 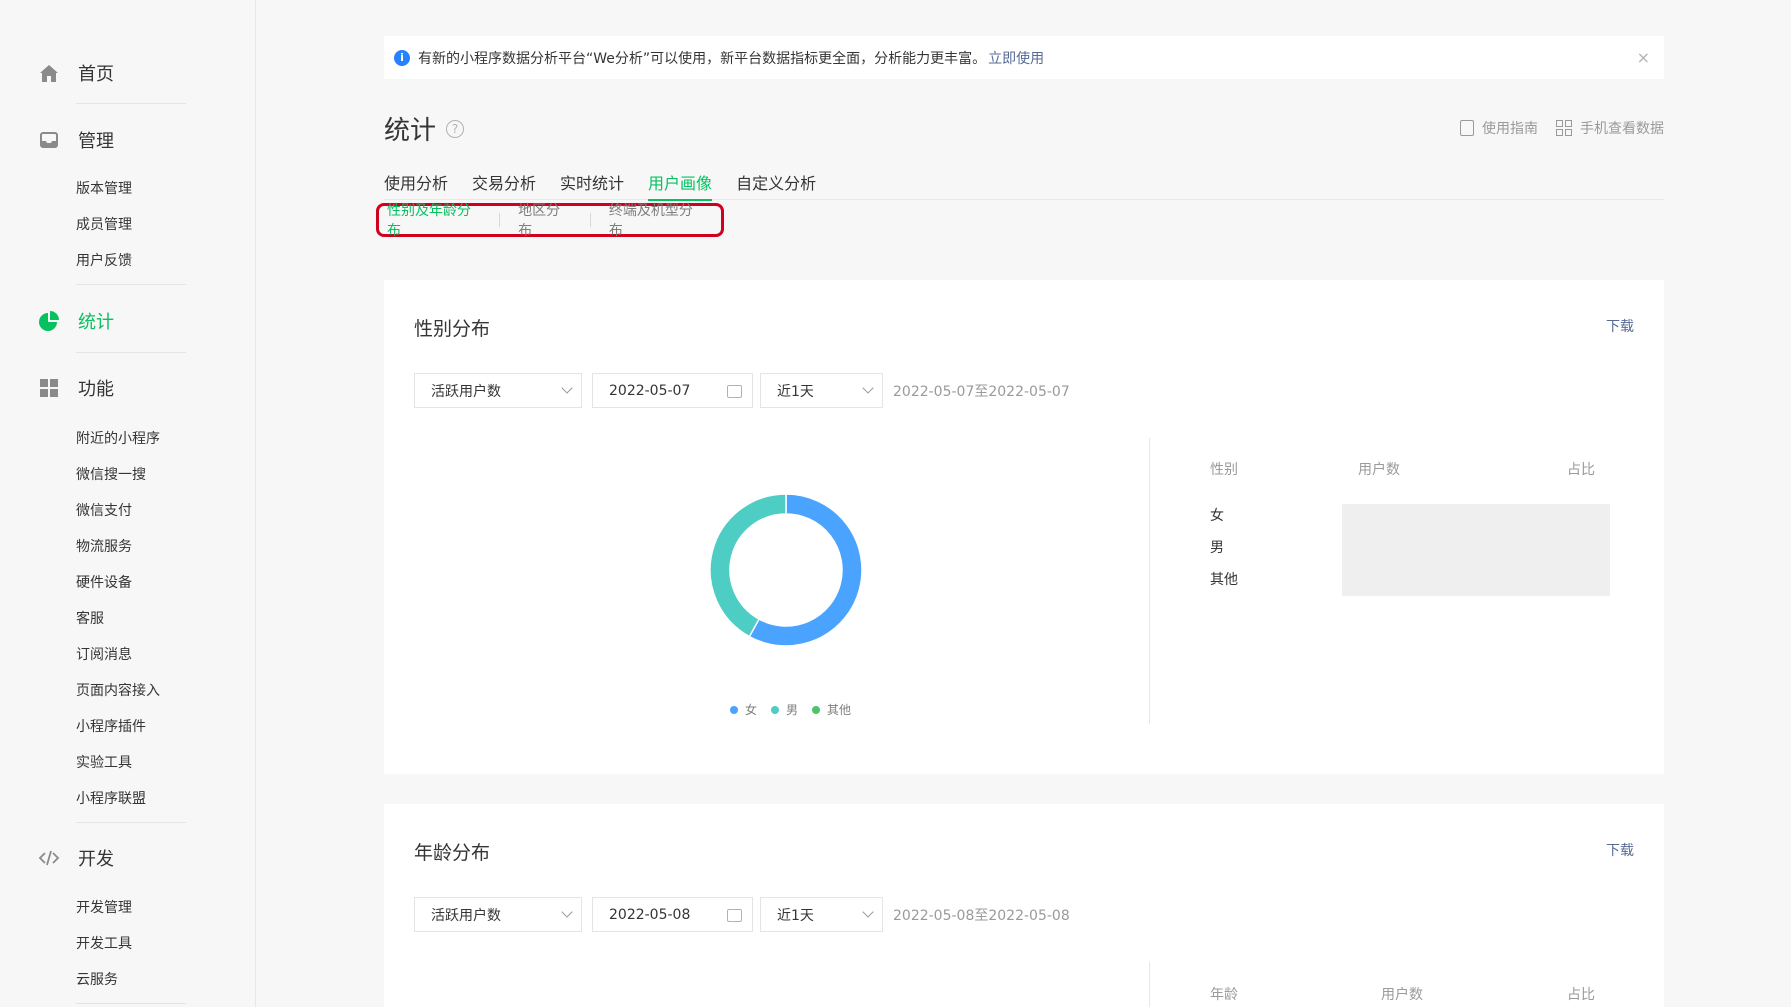 What do you see at coordinates (111, 798) in the screenshot?
I see `sidebar-item-union: 小程序联盟` at bounding box center [111, 798].